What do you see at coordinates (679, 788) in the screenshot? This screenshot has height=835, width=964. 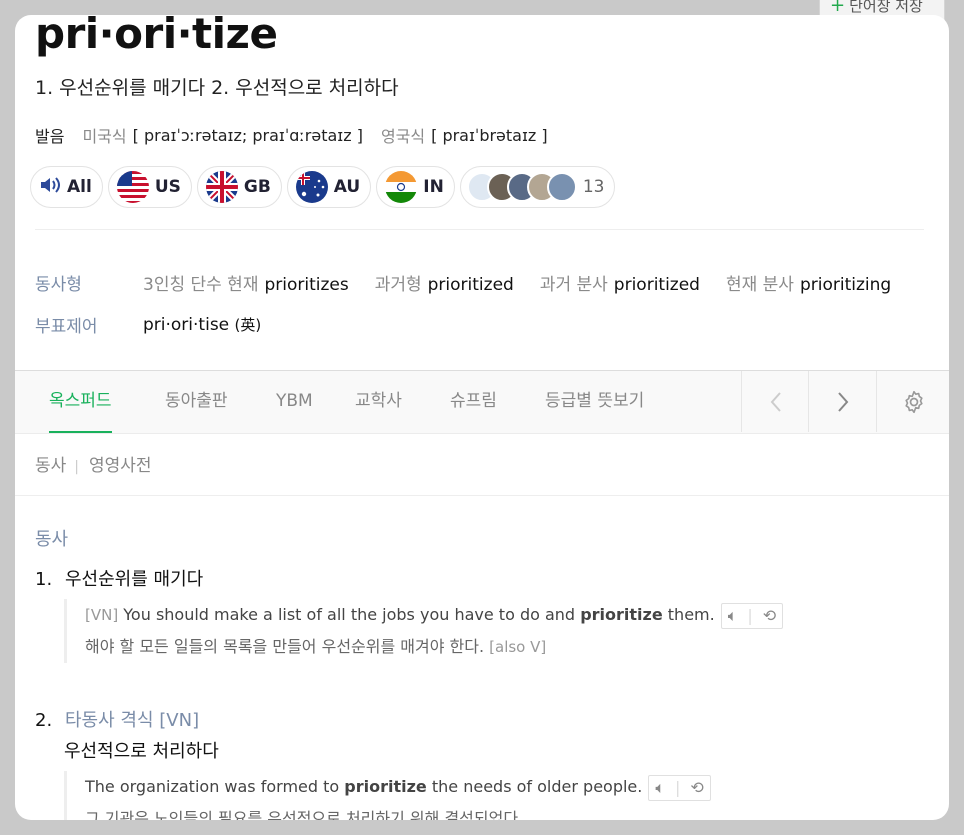 I see `example-2-controls: 🔈︎ | ⟲` at bounding box center [679, 788].